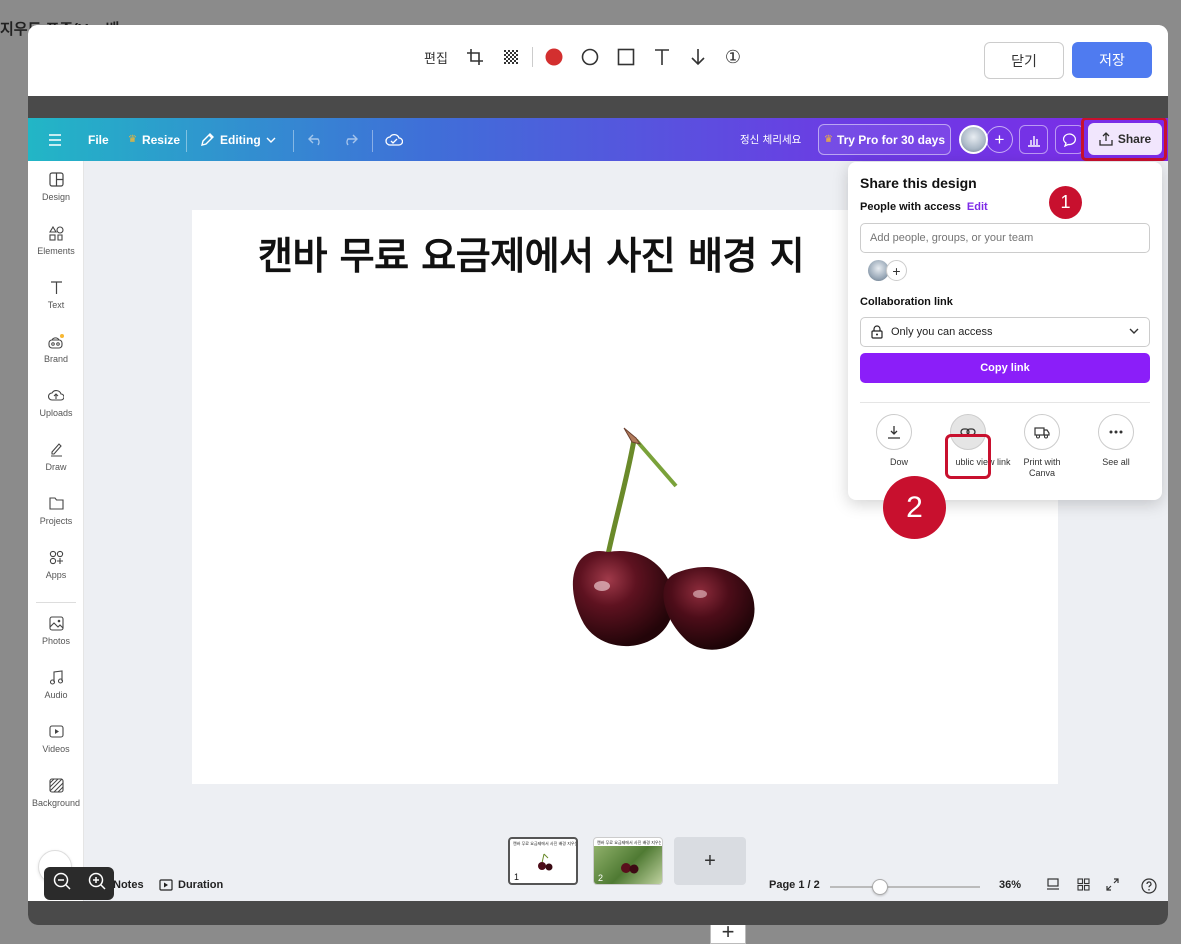  What do you see at coordinates (394, 139) in the screenshot?
I see `cloud-saved-icon` at bounding box center [394, 139].